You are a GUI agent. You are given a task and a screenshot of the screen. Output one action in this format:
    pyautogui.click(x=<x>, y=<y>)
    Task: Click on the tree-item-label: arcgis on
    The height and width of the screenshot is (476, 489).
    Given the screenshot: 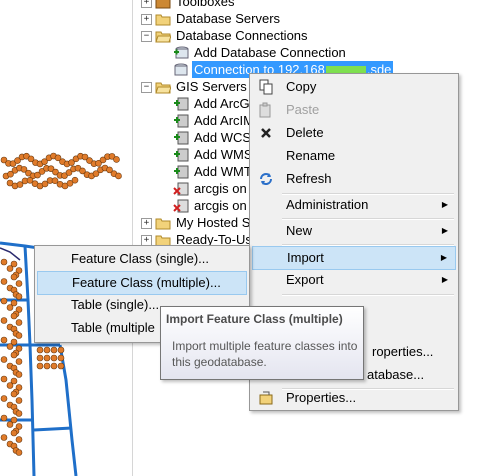 What is the action you would take?
    pyautogui.click(x=220, y=205)
    